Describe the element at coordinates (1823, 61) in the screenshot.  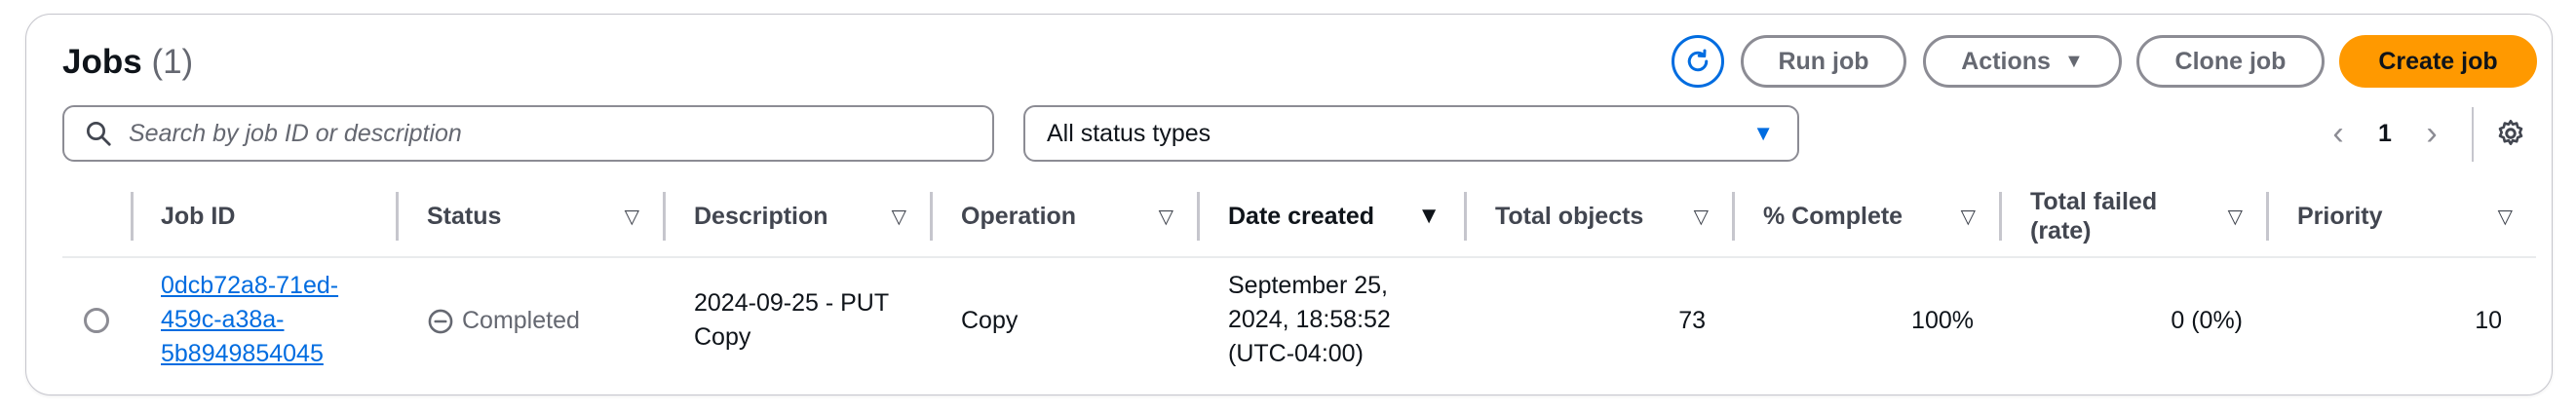
I see `run-job-button: Run job` at that location.